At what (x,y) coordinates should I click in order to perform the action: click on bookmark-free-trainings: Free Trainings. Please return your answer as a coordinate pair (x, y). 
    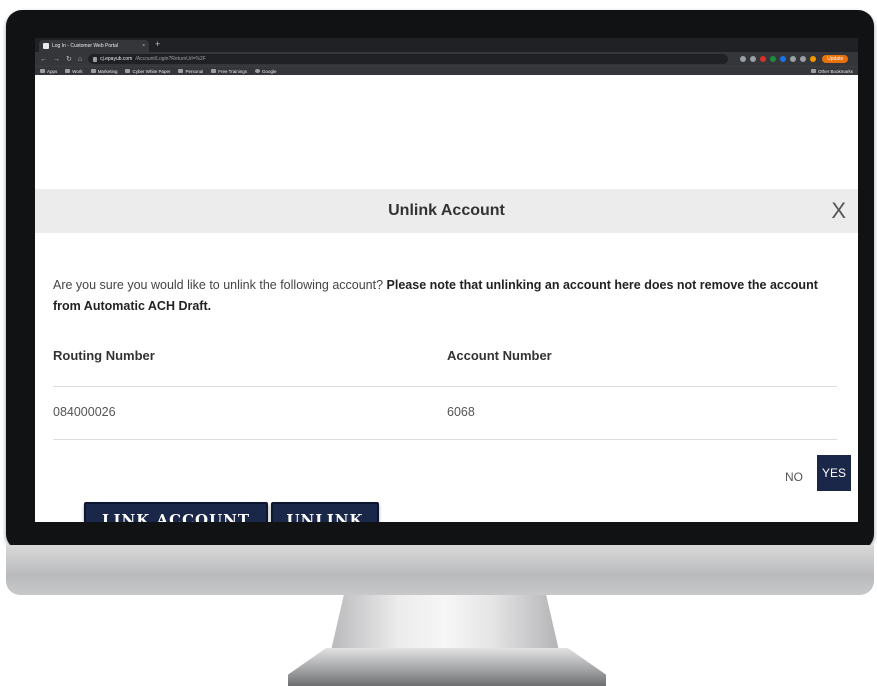
    Looking at the image, I should click on (229, 71).